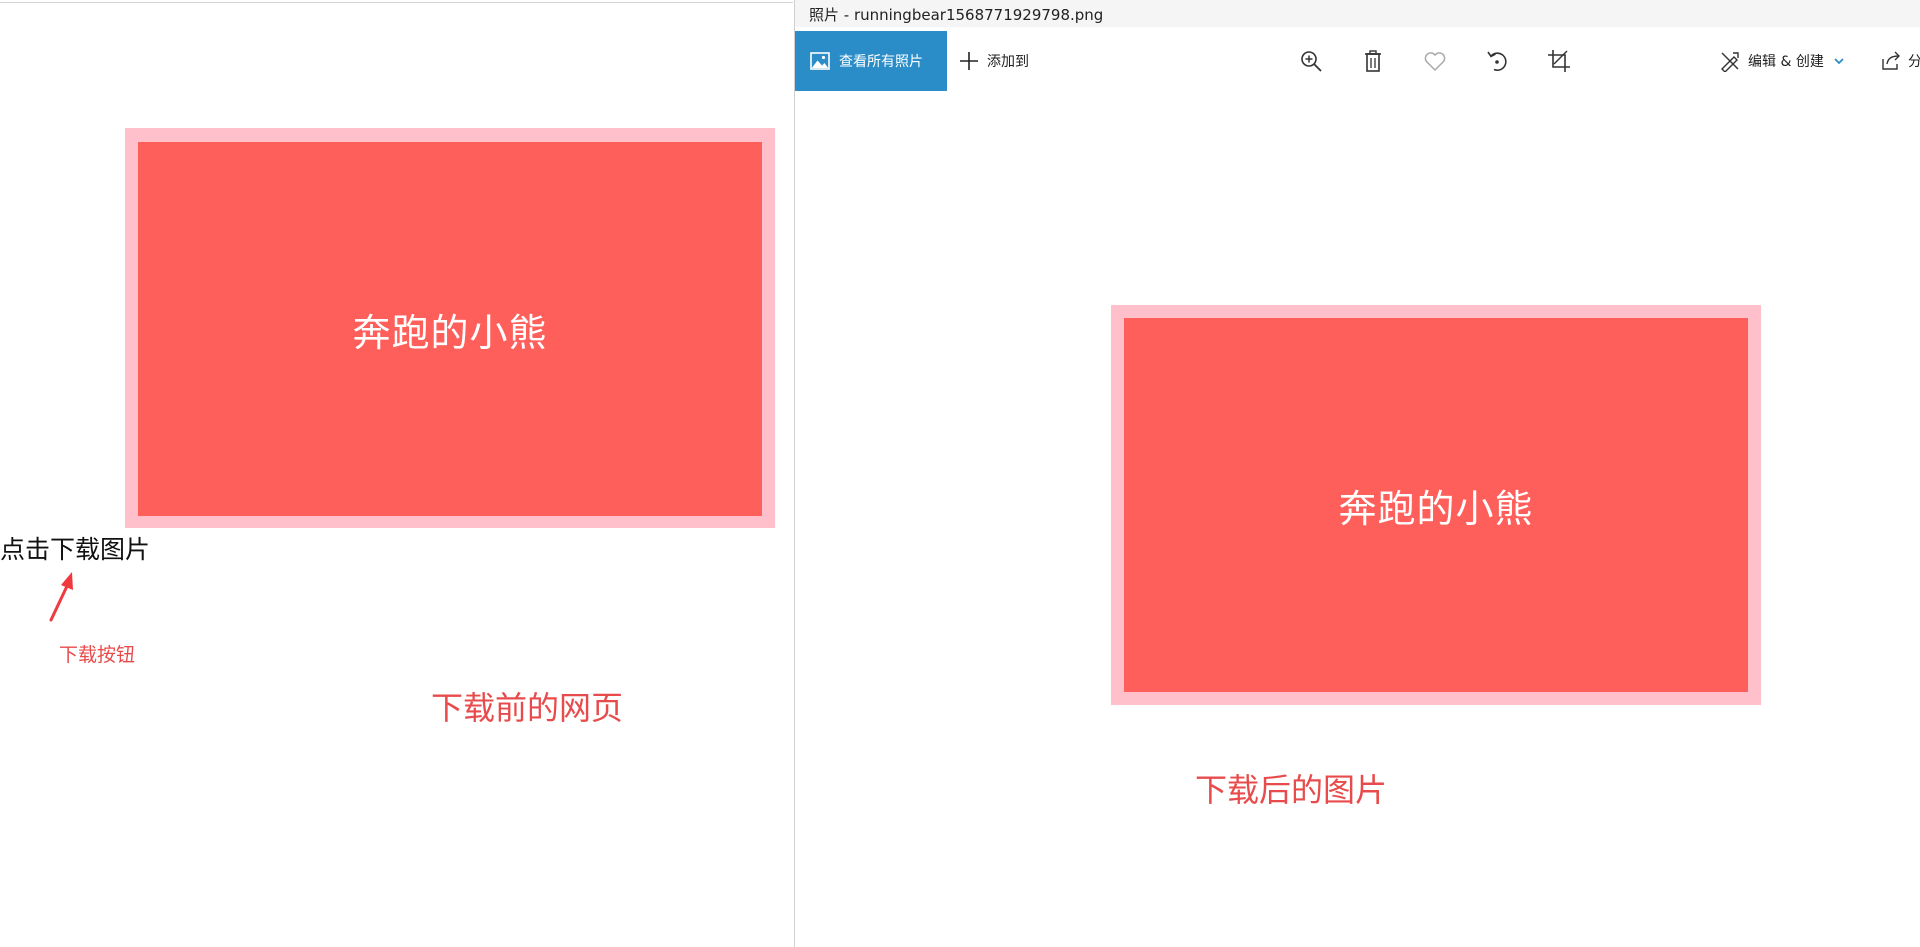  Describe the element at coordinates (450, 332) in the screenshot. I see `canvas-text: 奔跑的小熊` at that location.